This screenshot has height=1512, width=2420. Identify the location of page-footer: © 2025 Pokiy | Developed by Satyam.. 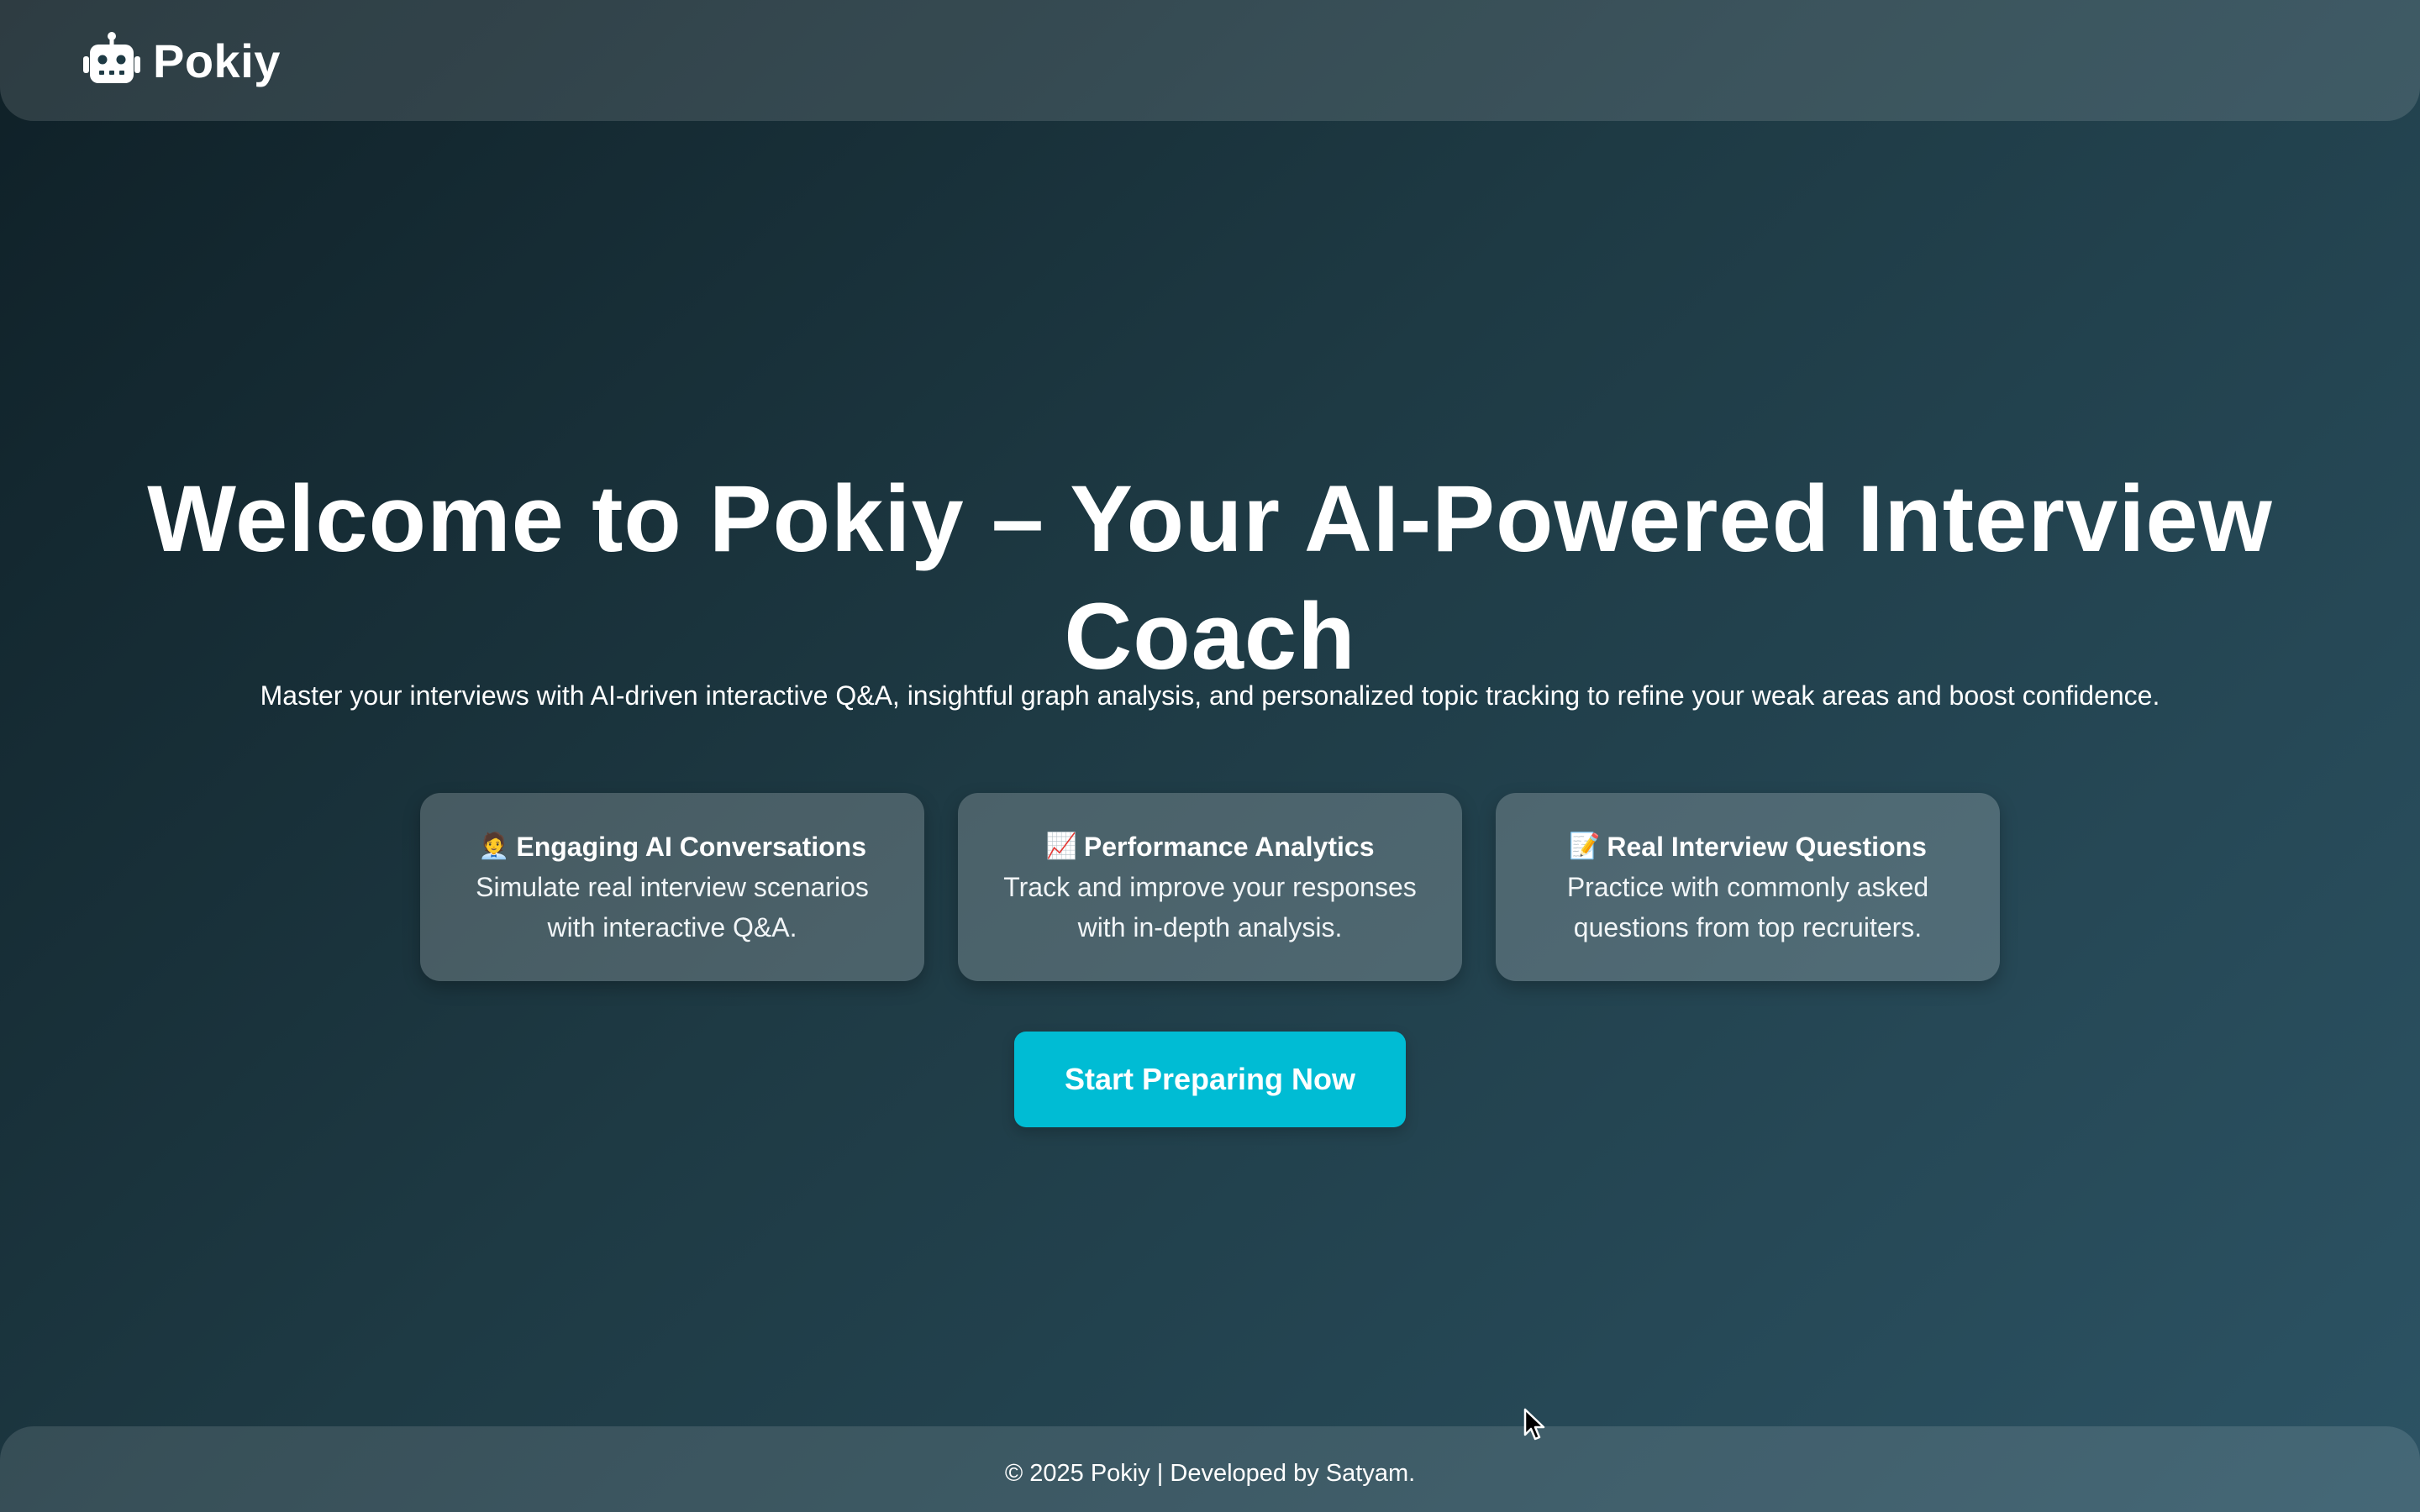
(1210, 1469).